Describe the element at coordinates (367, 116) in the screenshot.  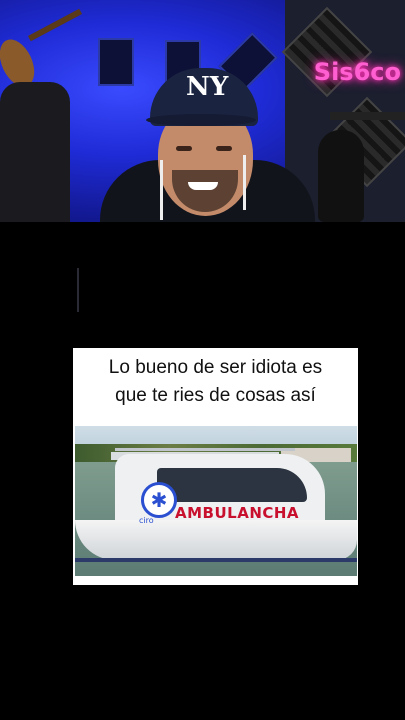
I see `mic-arm` at that location.